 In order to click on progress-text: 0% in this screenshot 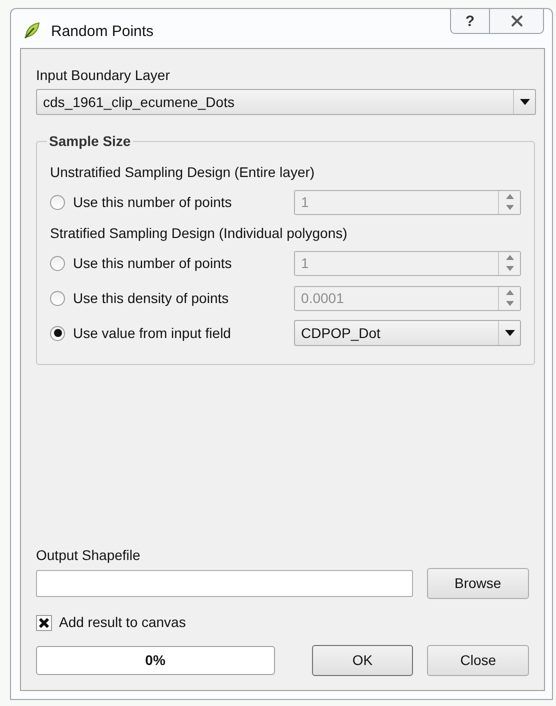, I will do `click(155, 660)`.